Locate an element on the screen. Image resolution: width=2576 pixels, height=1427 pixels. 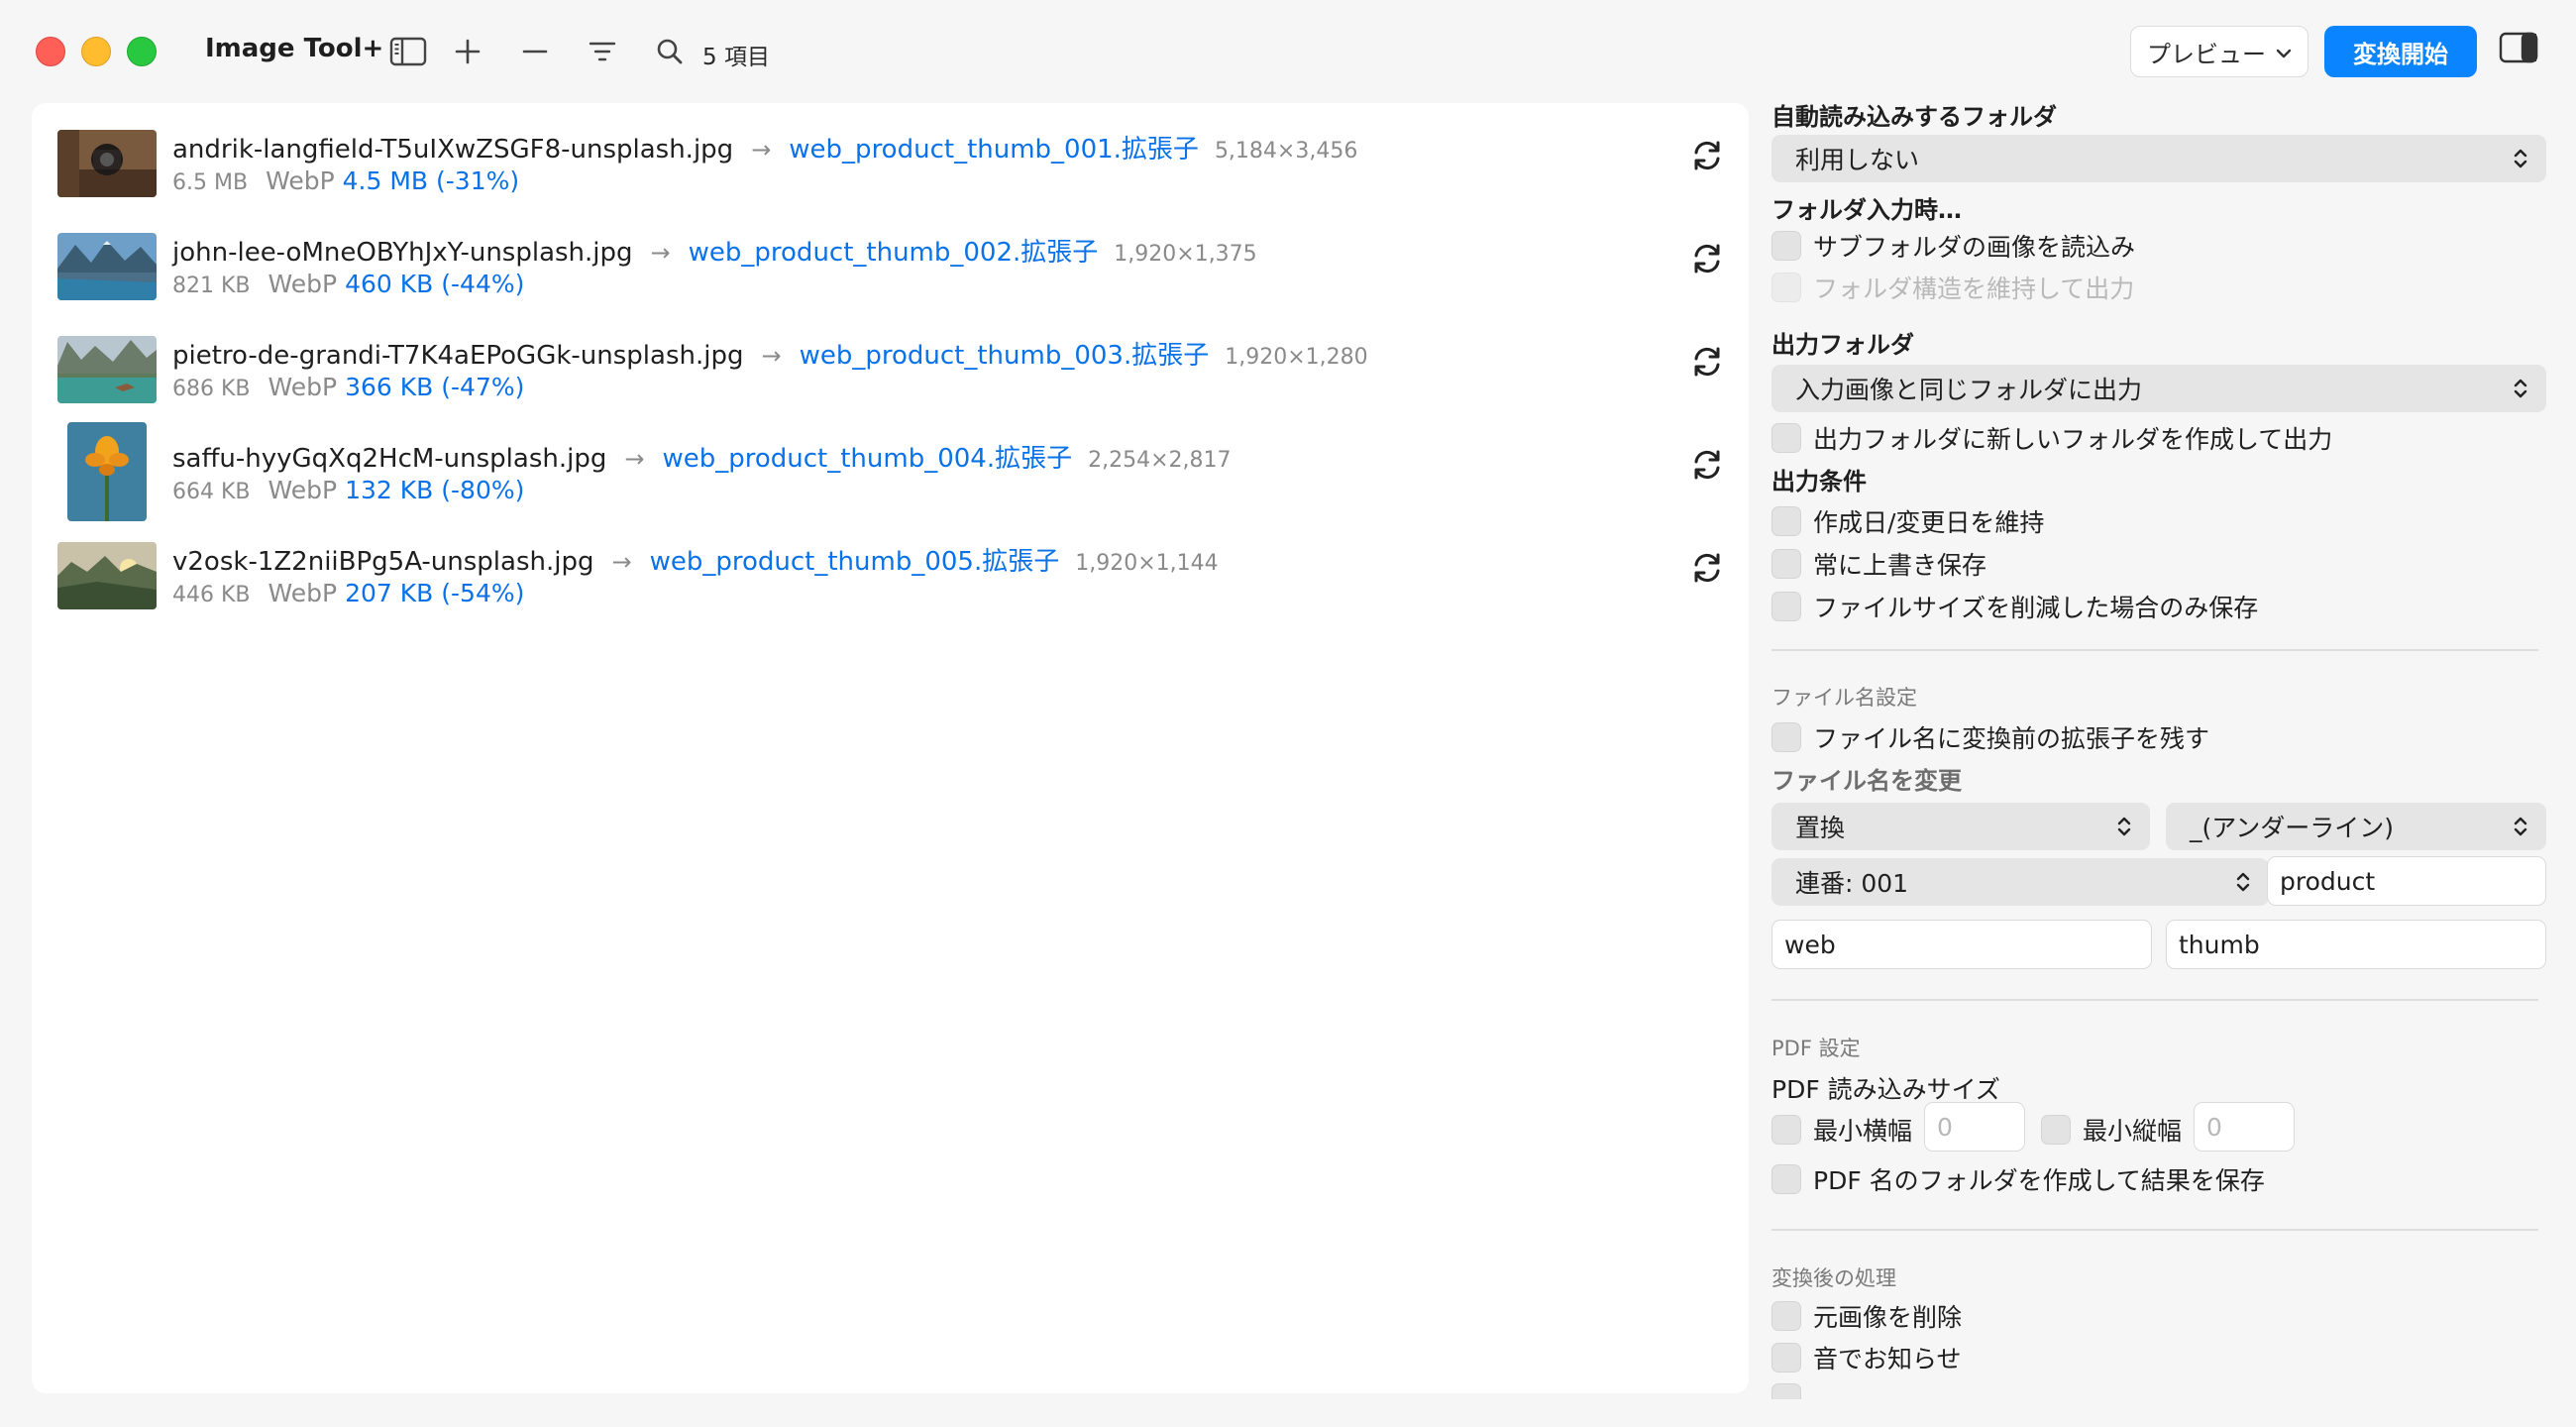
source-filename: john-lee-oMneOBYhJxY-unsplash.jpg is located at coordinates (403, 253).